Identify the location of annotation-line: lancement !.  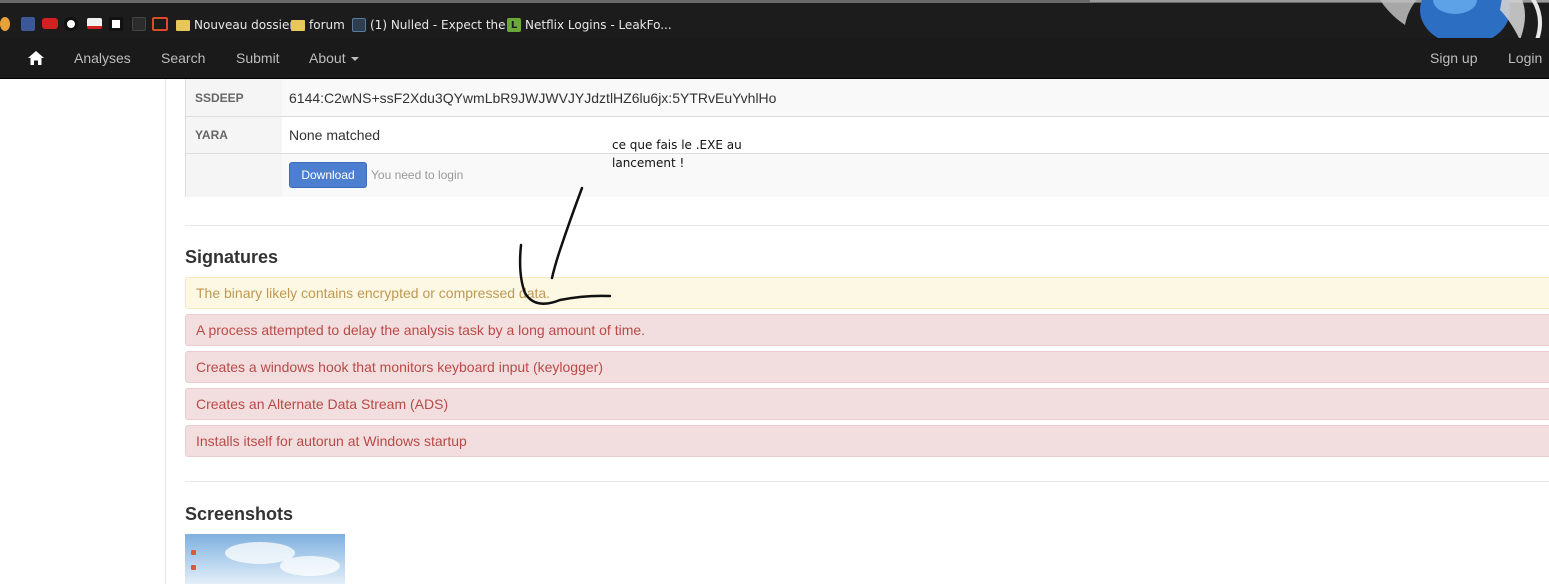
(648, 163).